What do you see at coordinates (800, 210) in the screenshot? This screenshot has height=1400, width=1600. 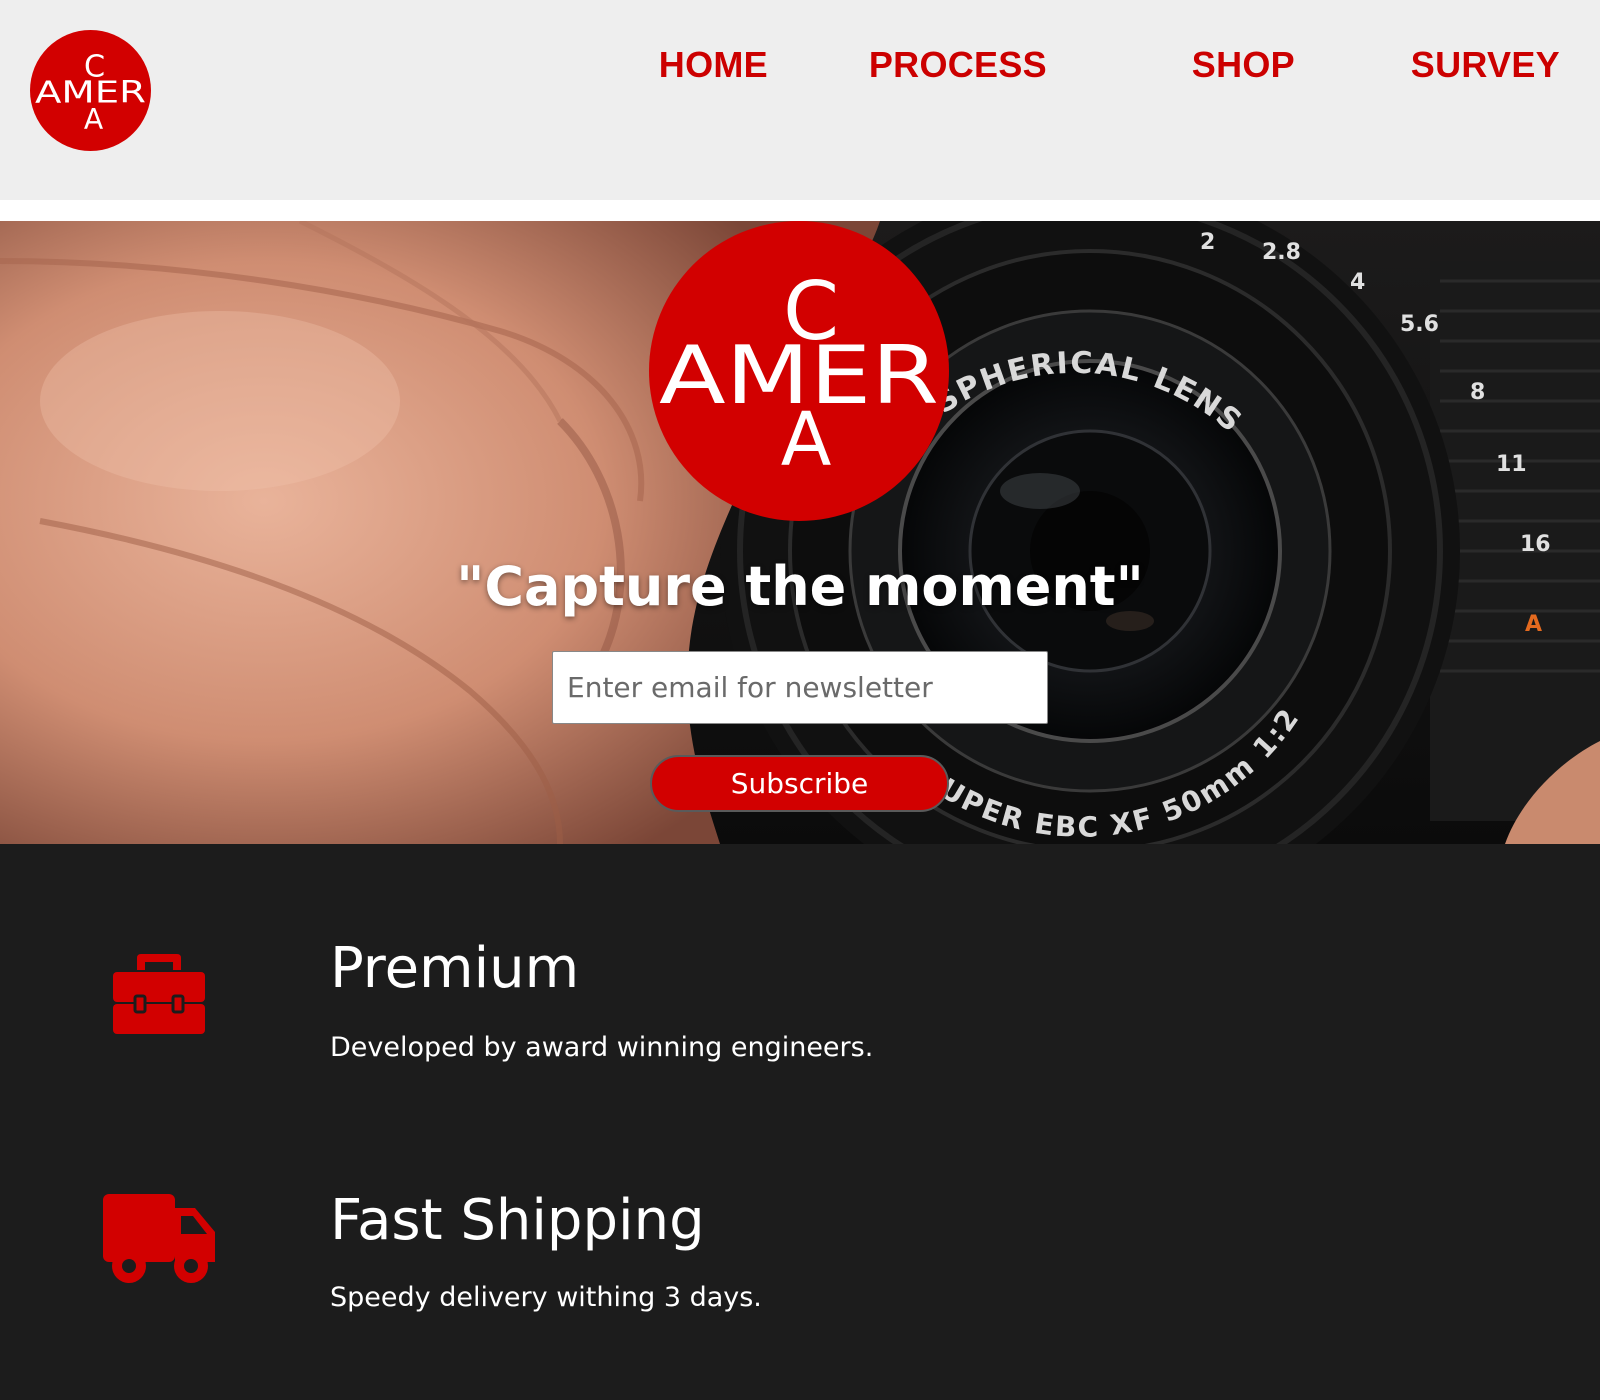 I see `header-divider` at bounding box center [800, 210].